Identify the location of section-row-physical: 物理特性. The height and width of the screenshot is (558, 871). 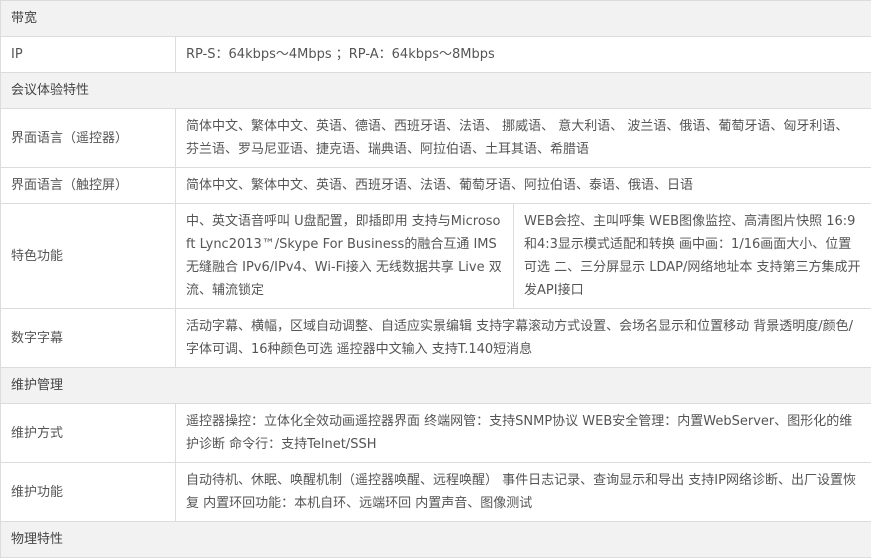
(436, 540).